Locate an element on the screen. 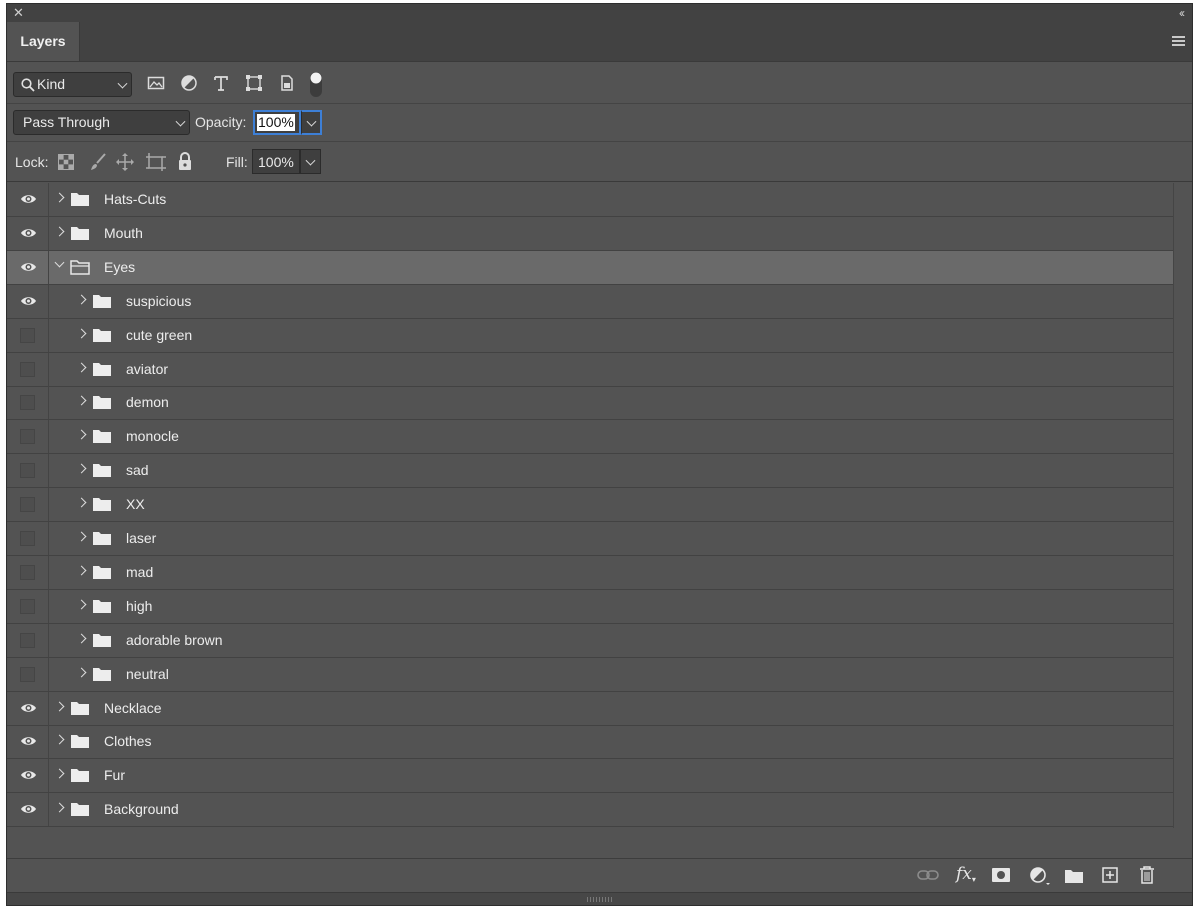 The image size is (1200, 912). layer-name: aviator is located at coordinates (147, 368).